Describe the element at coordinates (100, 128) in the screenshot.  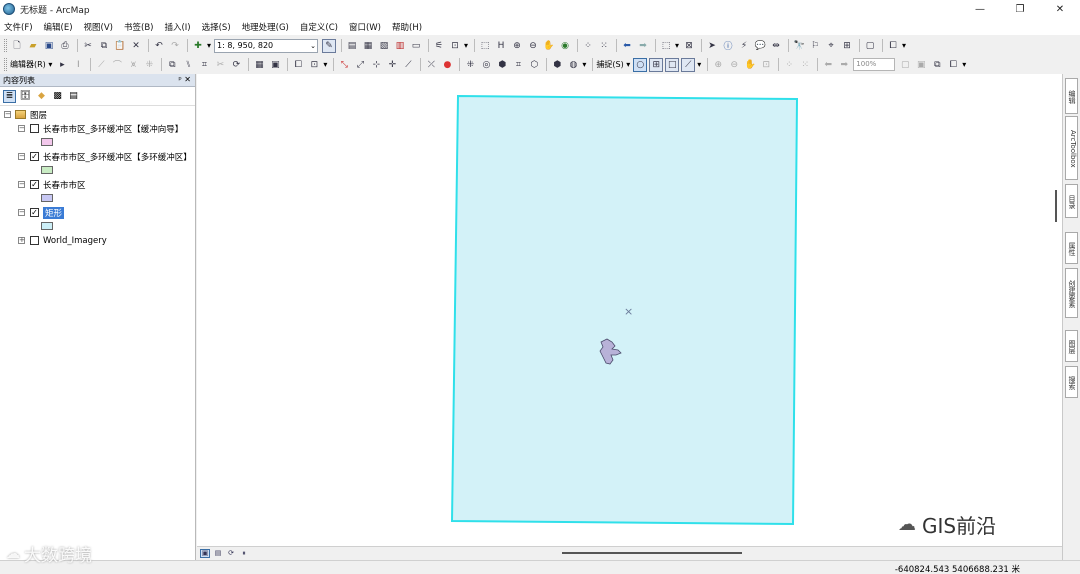
I see `layer-row: − 长春市市区_多环缓冲区【缓冲向导】` at that location.